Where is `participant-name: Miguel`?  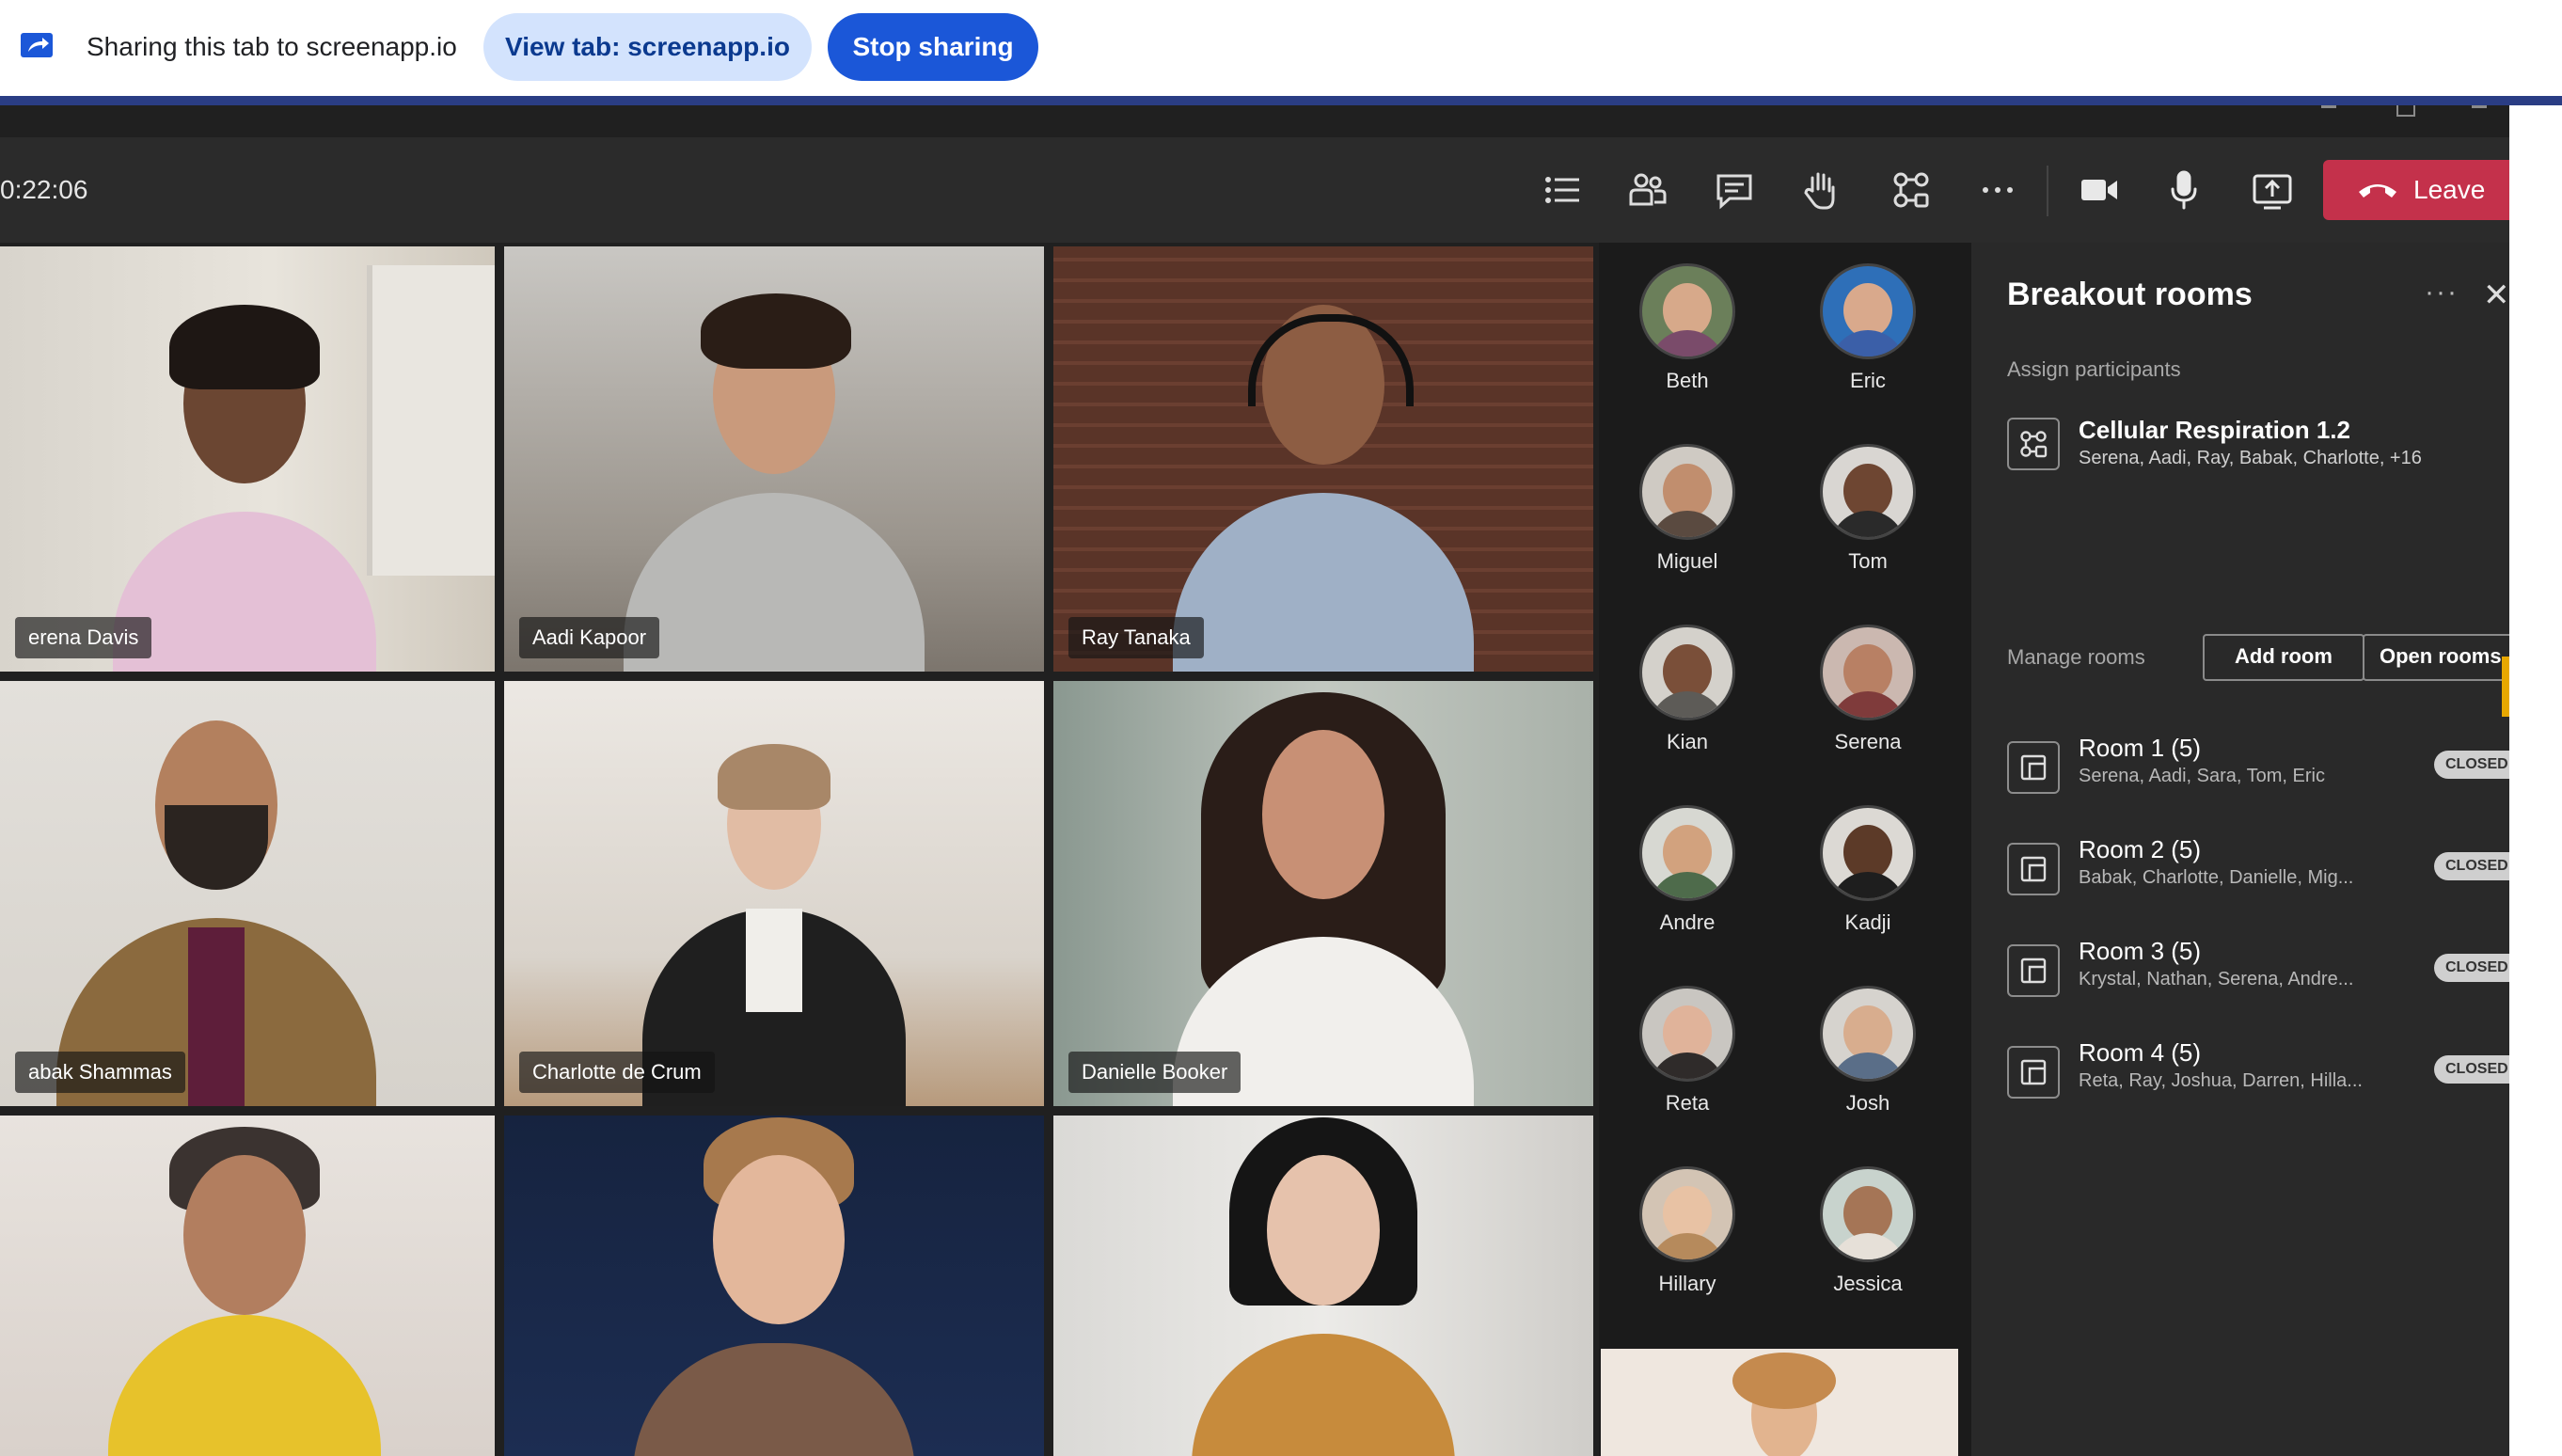
participant-name: Miguel is located at coordinates (1687, 561).